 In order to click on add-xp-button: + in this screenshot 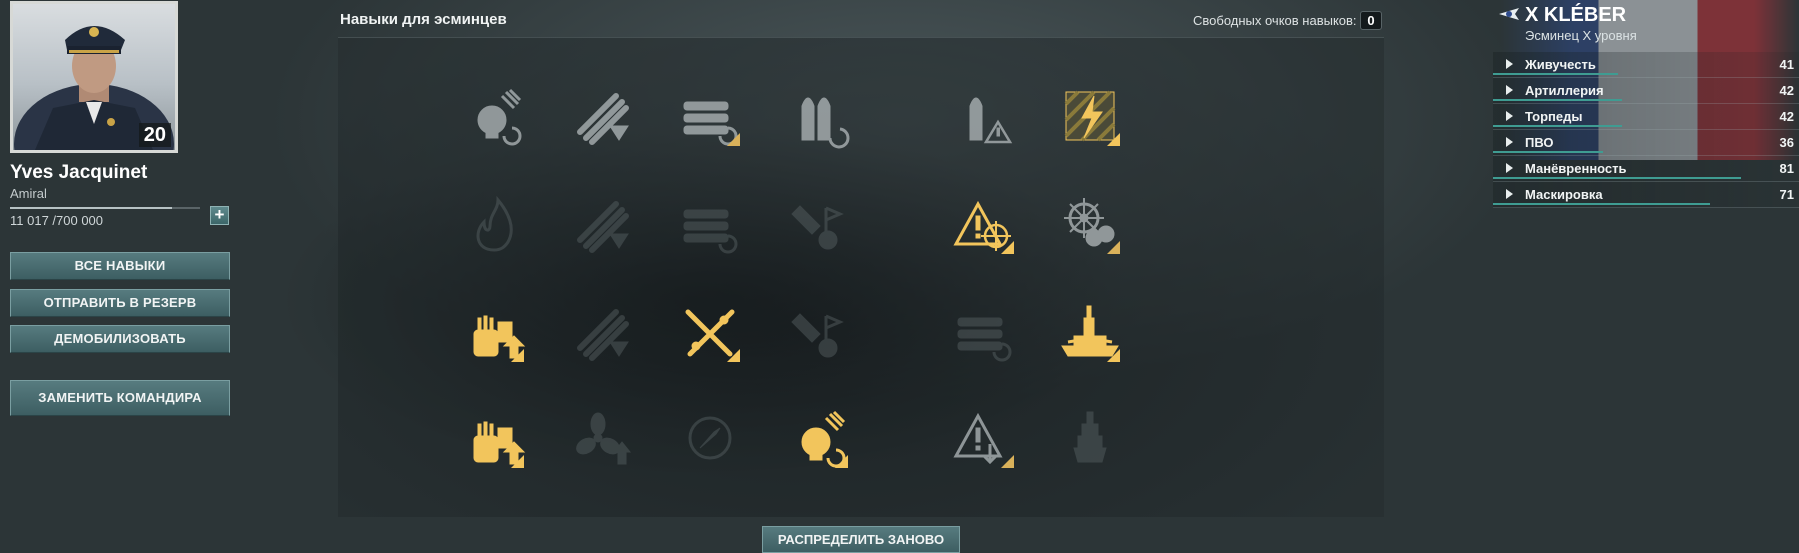, I will do `click(219, 215)`.